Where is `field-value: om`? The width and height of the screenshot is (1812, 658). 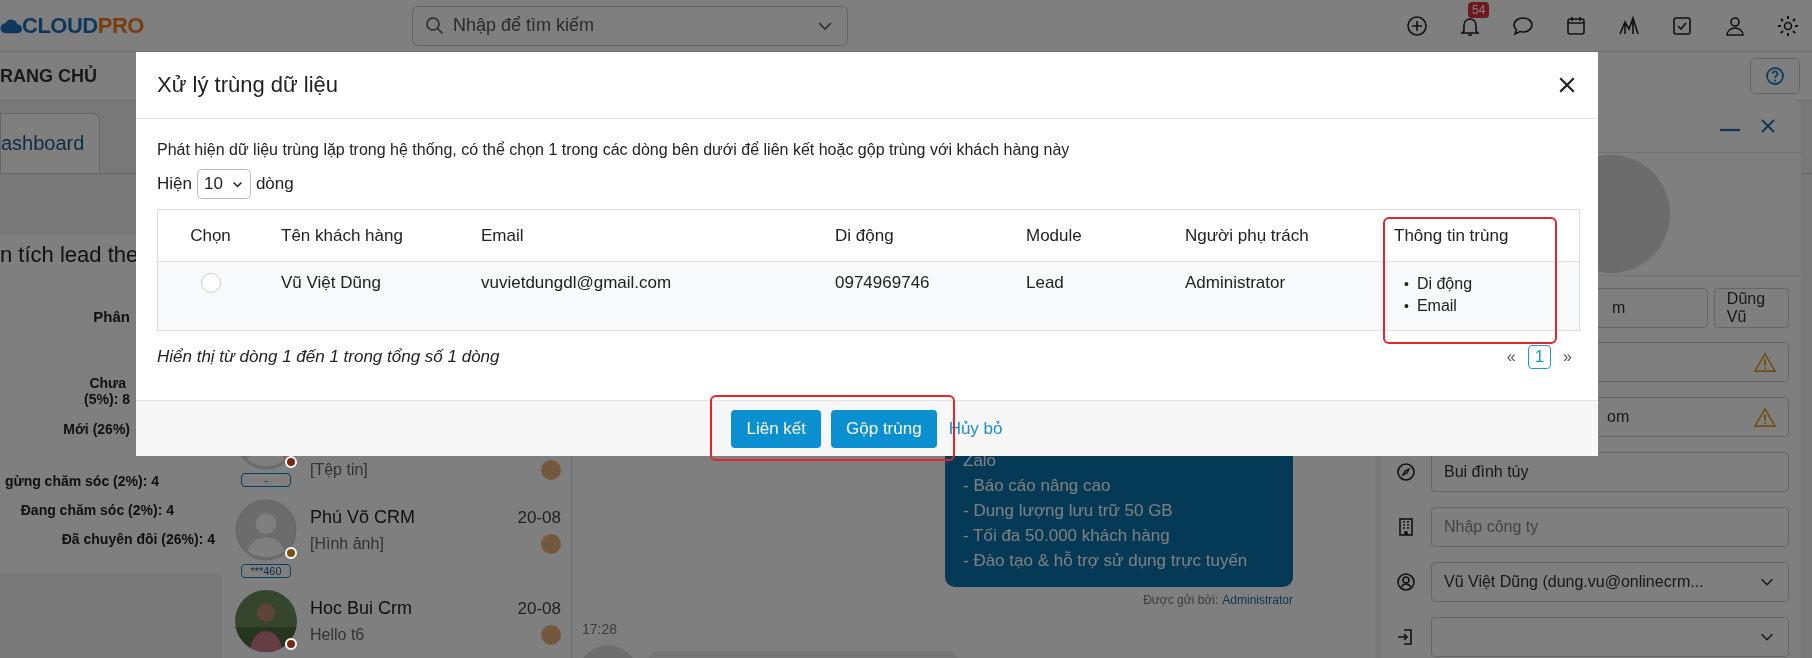 field-value: om is located at coordinates (1618, 416).